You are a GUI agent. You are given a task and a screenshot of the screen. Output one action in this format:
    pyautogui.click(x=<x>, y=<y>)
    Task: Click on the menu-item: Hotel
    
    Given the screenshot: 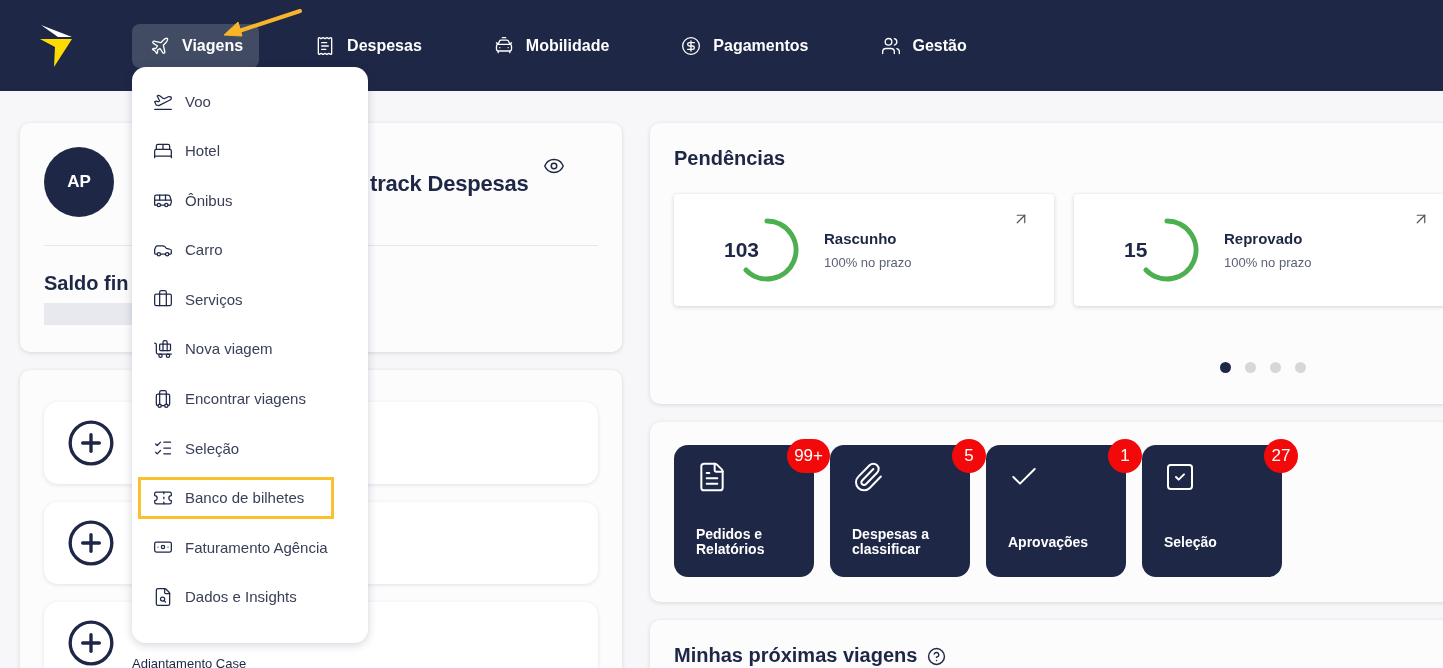 What is the action you would take?
    pyautogui.click(x=250, y=150)
    